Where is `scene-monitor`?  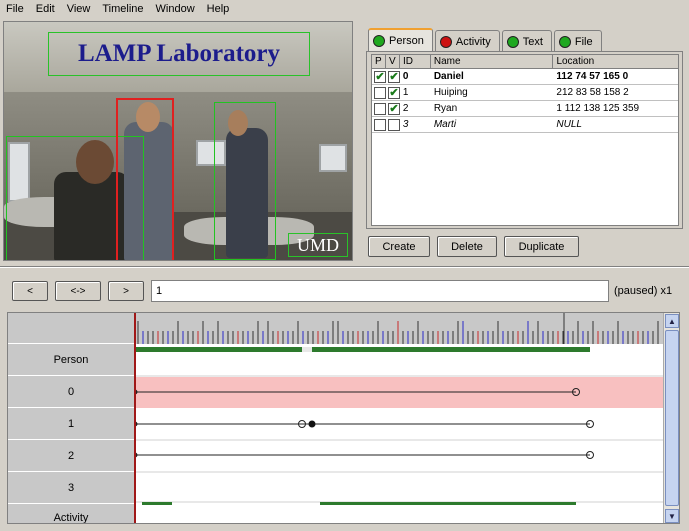 scene-monitor is located at coordinates (333, 158).